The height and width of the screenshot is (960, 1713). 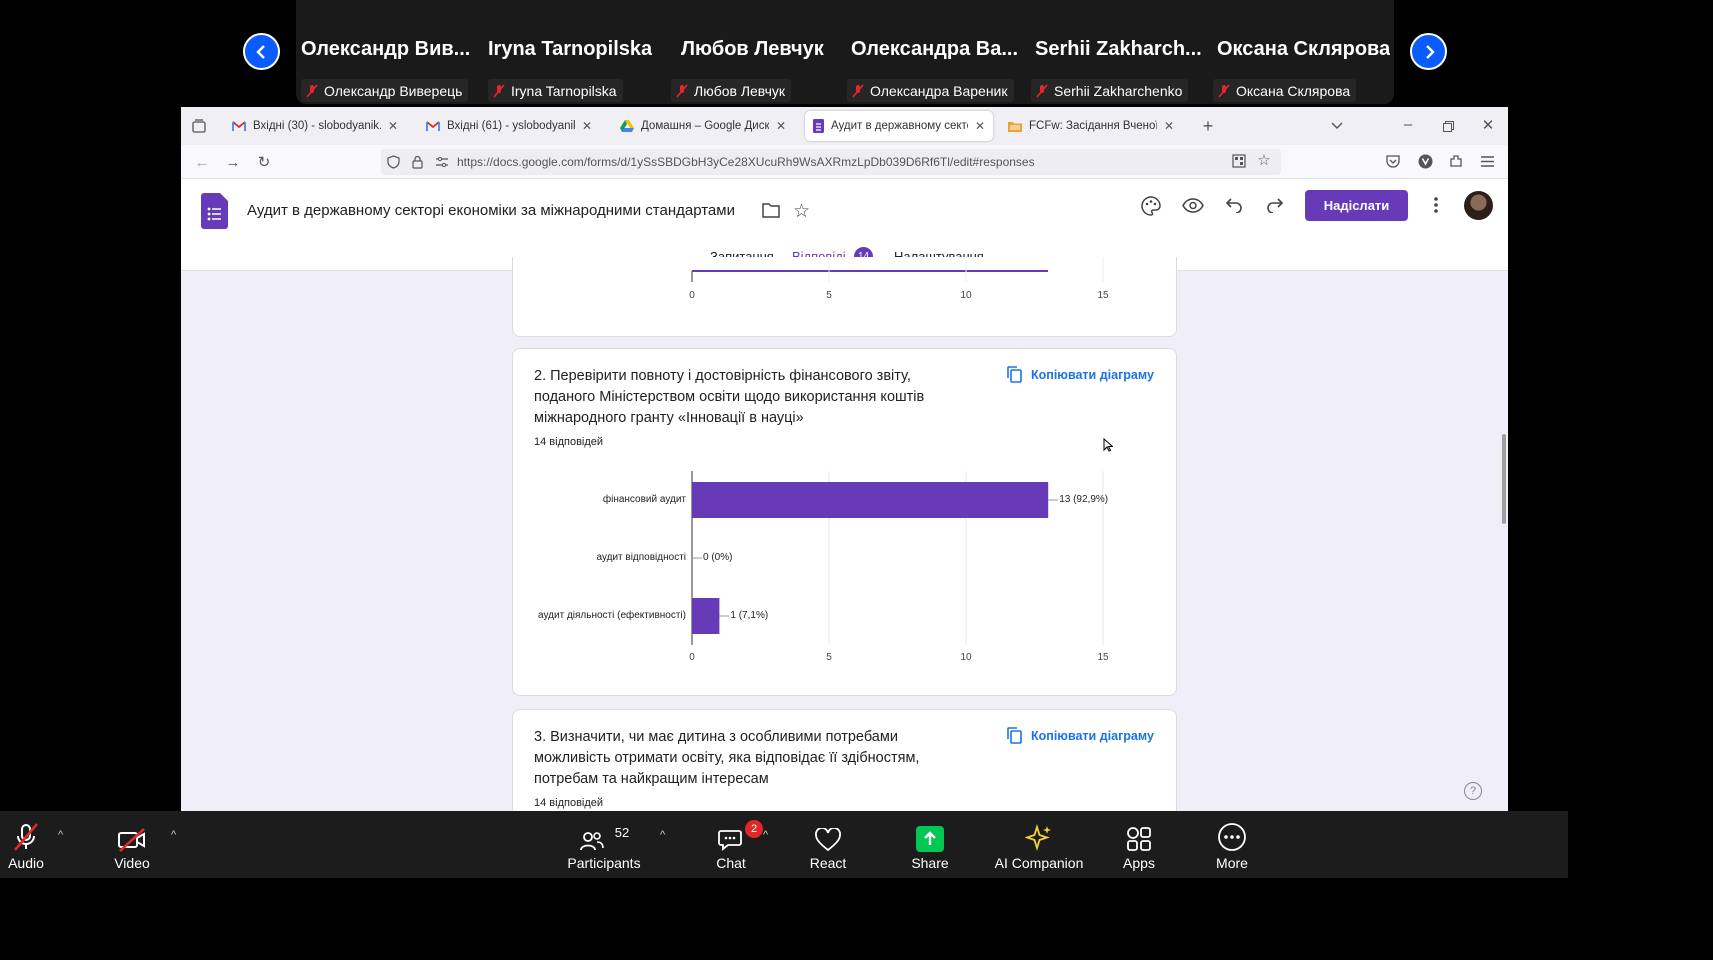 What do you see at coordinates (1275, 207) in the screenshot?
I see `redo-icon` at bounding box center [1275, 207].